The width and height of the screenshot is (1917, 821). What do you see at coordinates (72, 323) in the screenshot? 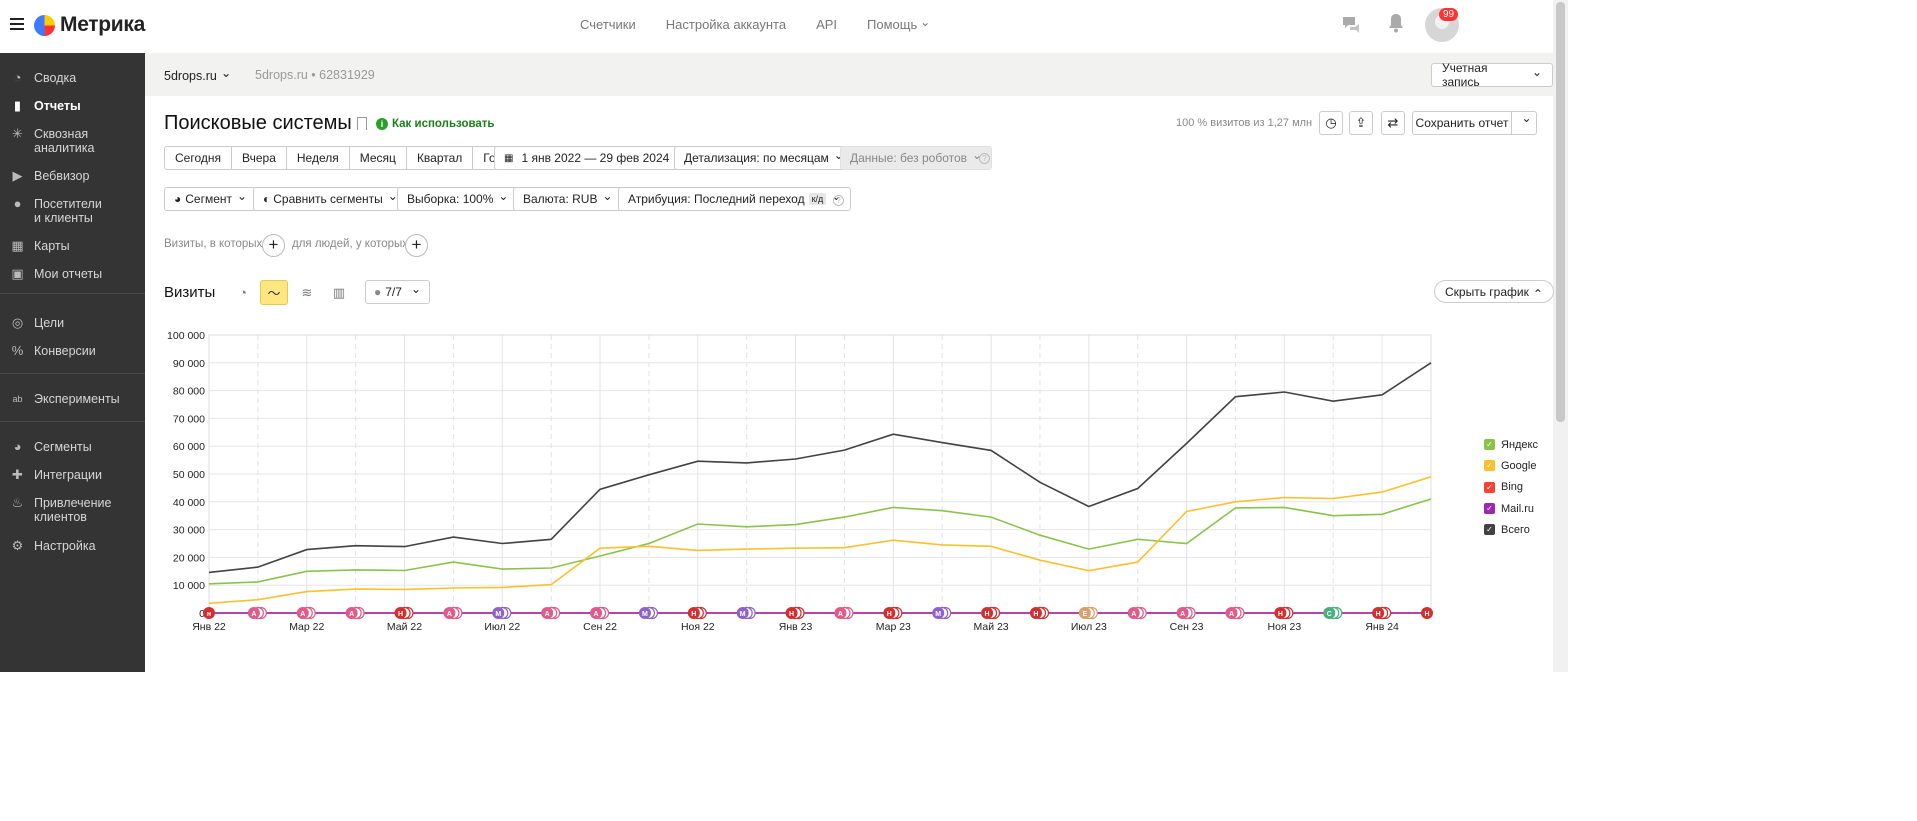
I see `sidebar-item-goals: ◎ Цели` at bounding box center [72, 323].